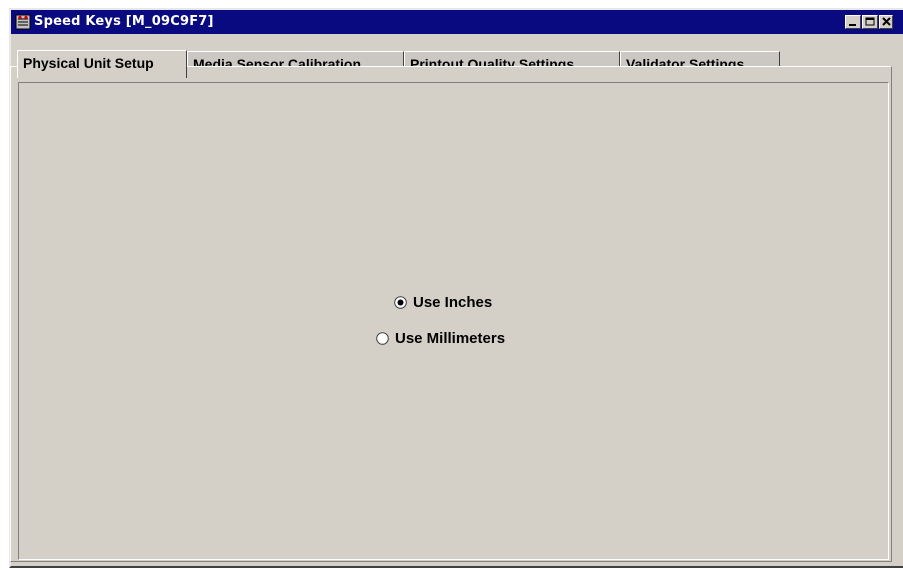  What do you see at coordinates (400, 302) in the screenshot?
I see `radio-selected-icon` at bounding box center [400, 302].